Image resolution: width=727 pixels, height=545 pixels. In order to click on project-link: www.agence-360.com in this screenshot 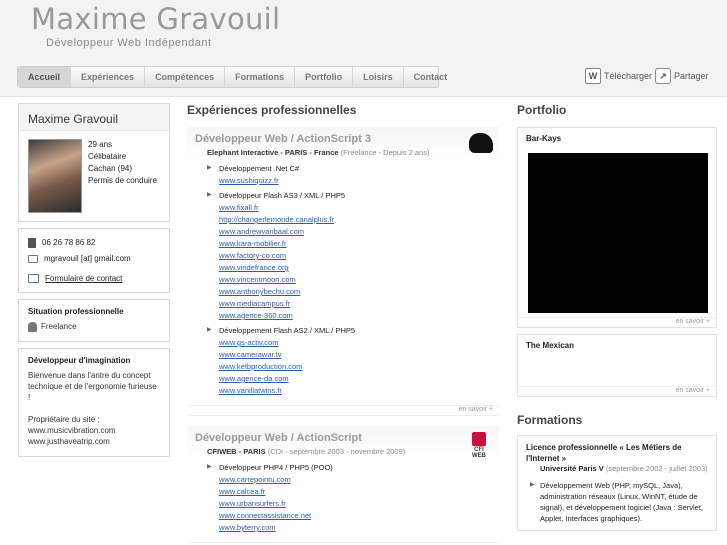, I will do `click(355, 316)`.